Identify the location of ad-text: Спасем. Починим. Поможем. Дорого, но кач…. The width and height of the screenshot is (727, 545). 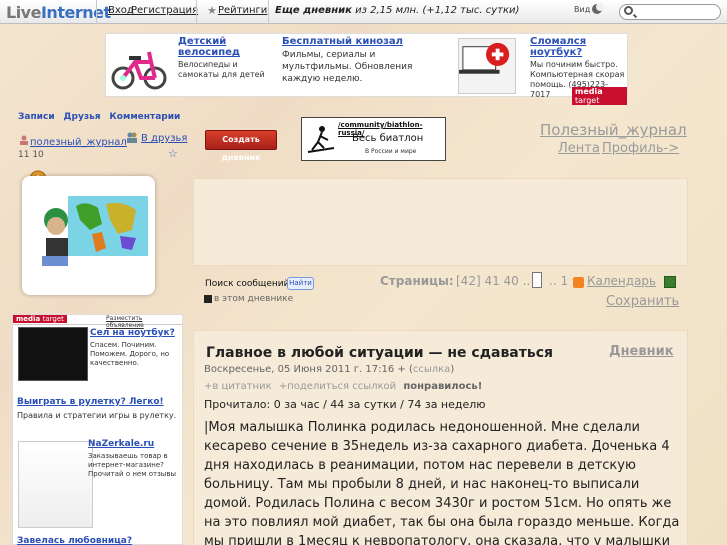
(130, 354).